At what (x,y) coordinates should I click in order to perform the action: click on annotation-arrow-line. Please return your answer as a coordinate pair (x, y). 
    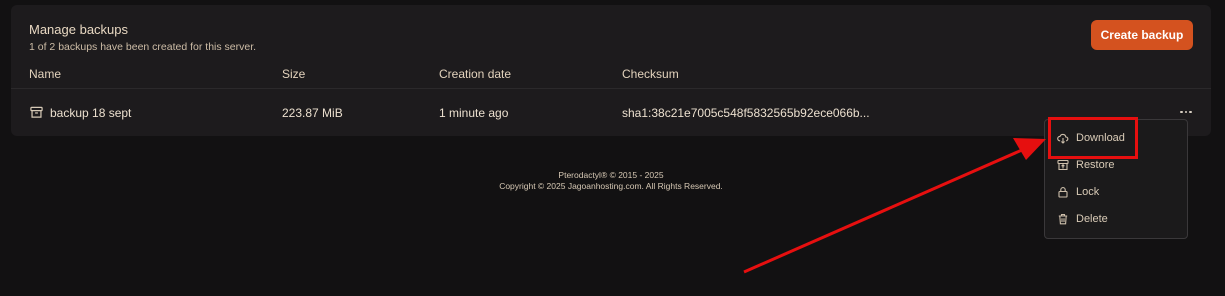
    Looking at the image, I should click on (883, 211).